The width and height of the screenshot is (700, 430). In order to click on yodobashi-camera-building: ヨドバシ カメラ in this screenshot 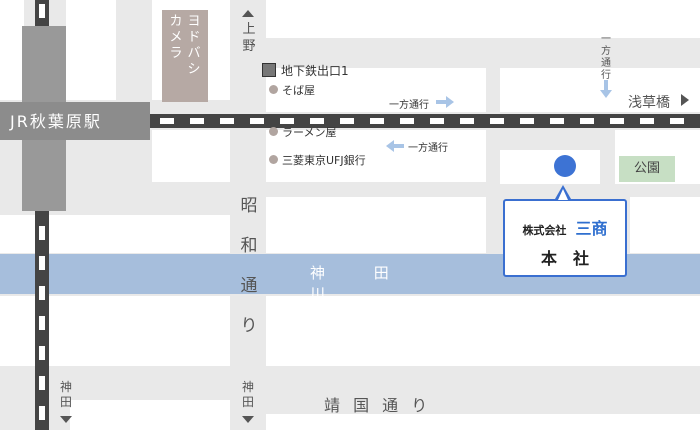, I will do `click(185, 56)`.